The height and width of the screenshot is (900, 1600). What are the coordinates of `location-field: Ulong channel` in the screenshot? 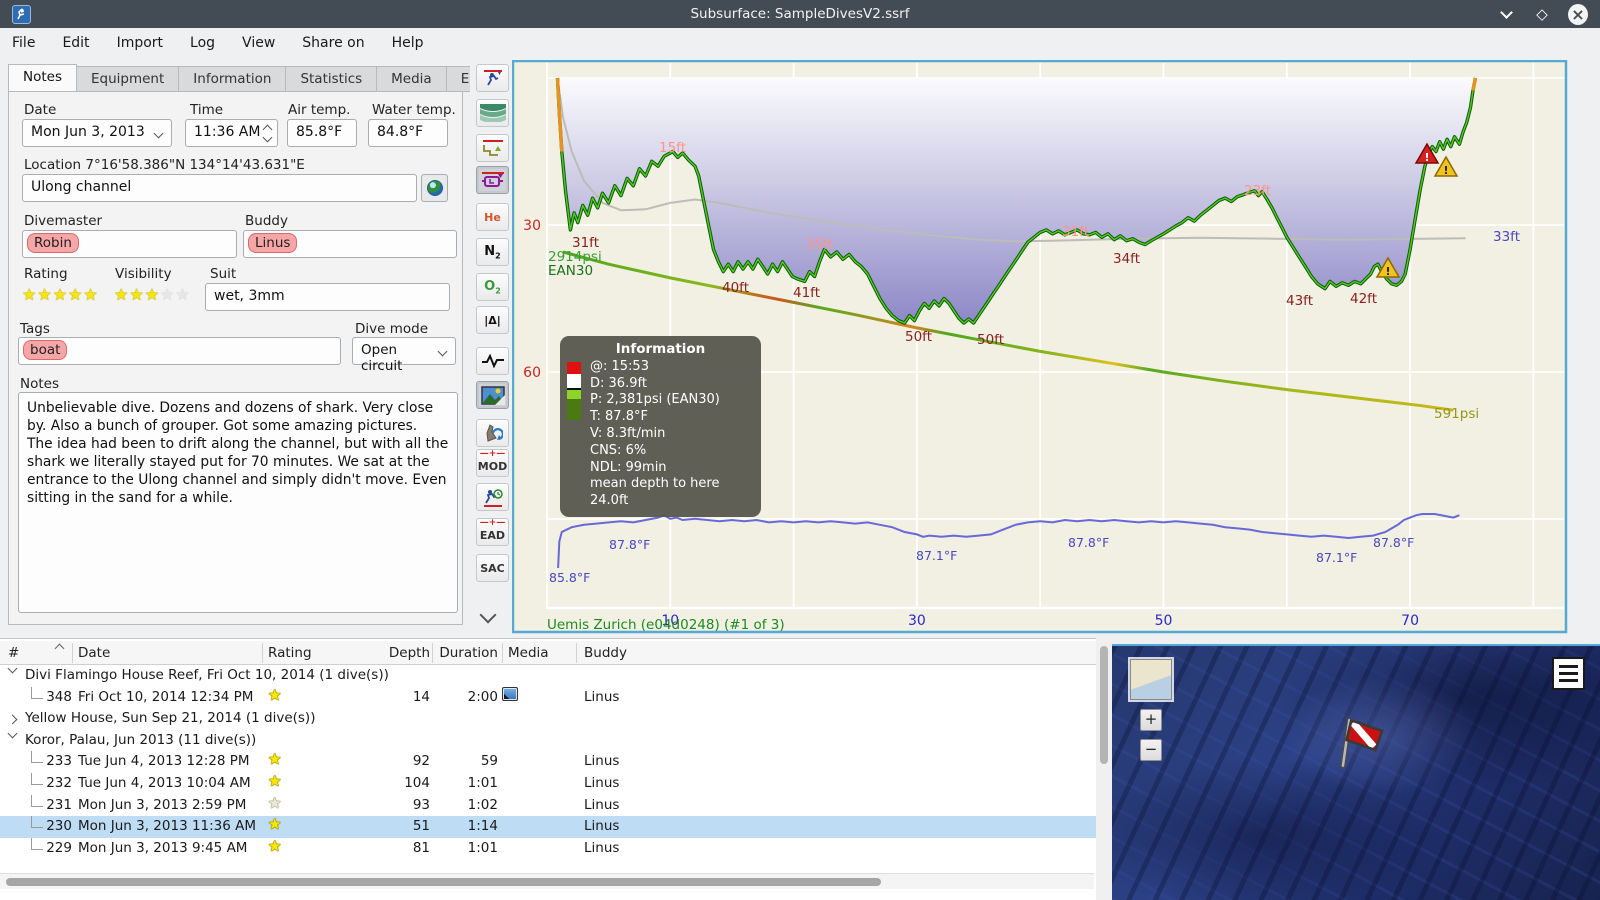 It's located at (219, 188).